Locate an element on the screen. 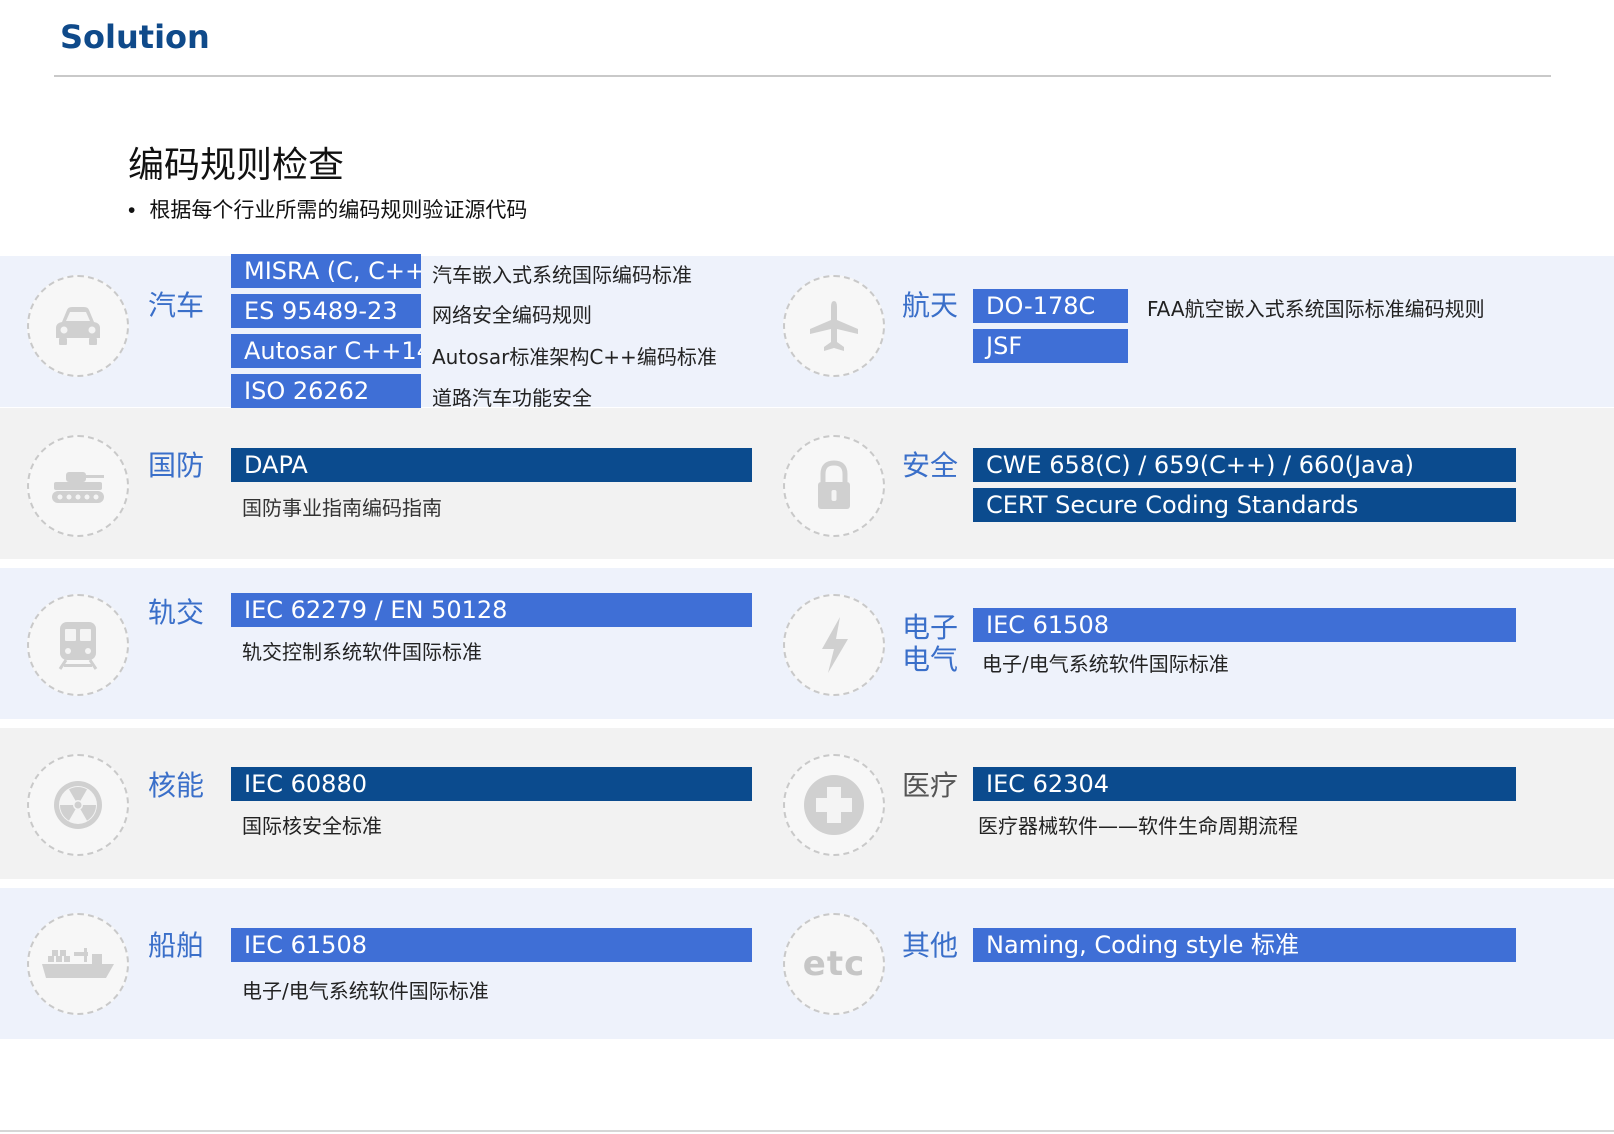  standard-iec61508-marine: IEC 61508 is located at coordinates (491, 945).